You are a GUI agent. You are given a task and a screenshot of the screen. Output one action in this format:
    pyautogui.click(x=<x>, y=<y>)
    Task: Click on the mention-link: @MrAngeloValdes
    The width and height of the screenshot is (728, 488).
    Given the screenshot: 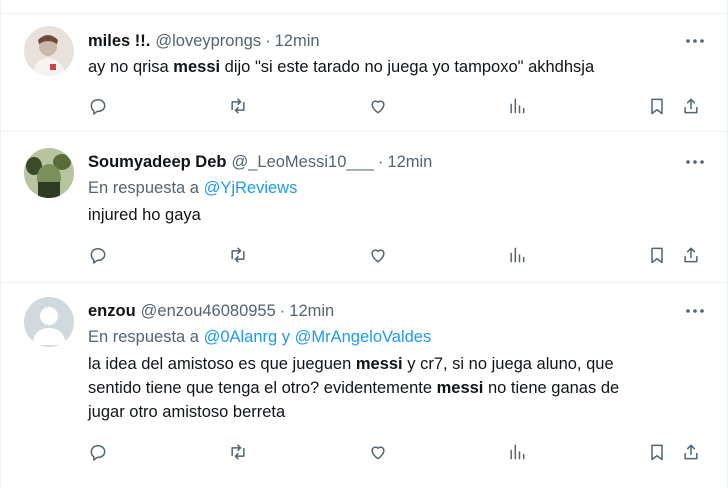 What is the action you would take?
    pyautogui.click(x=363, y=337)
    